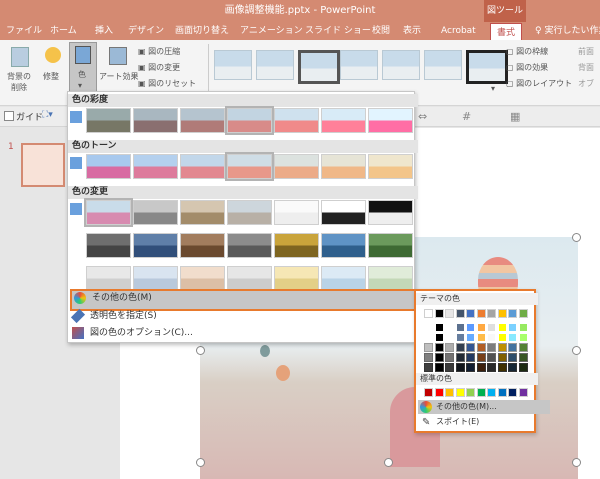 Image resolution: width=600 pixels, height=479 pixels. Describe the element at coordinates (19, 73) in the screenshot. I see `remove-background-button: 背景の削除` at that location.